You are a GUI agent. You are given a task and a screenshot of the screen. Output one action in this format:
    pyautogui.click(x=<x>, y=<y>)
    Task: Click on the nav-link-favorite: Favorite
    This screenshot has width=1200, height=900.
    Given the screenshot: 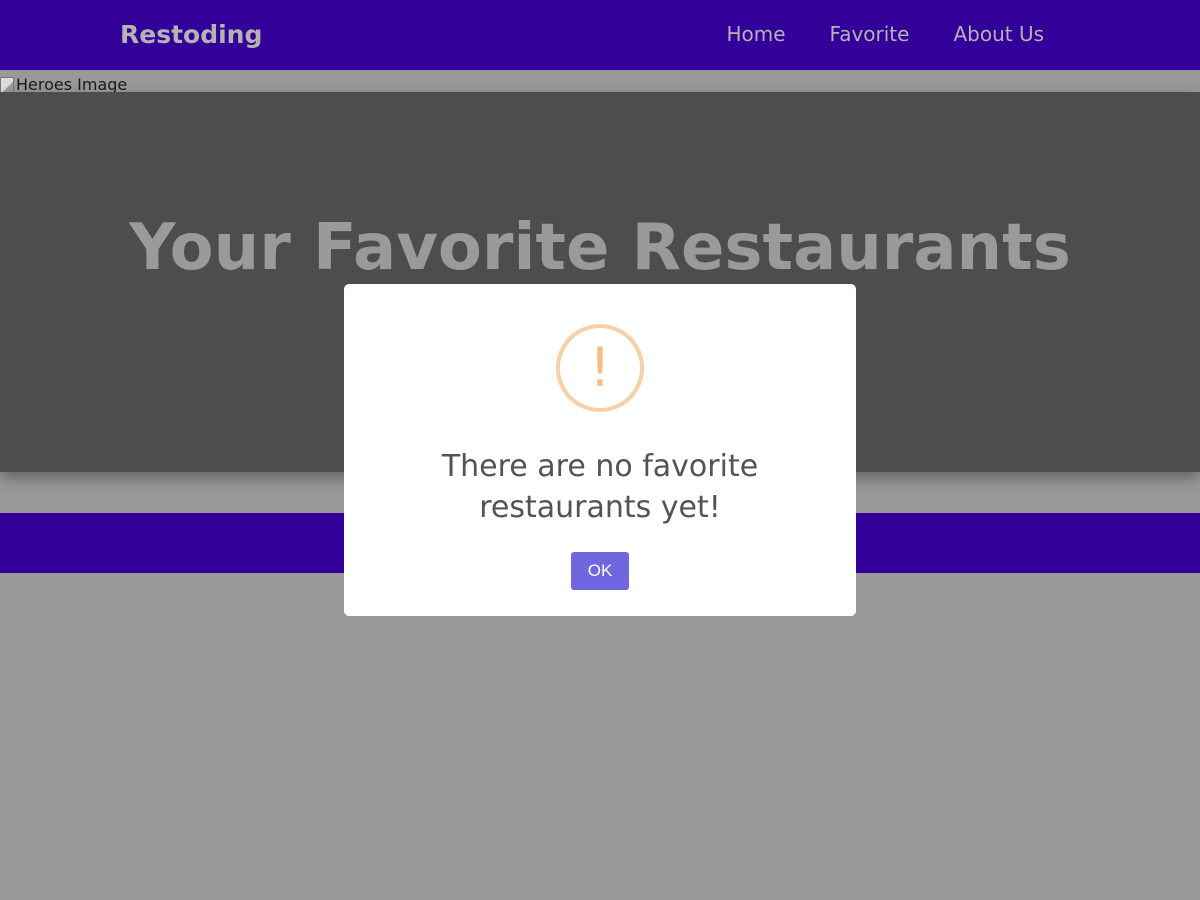 What is the action you would take?
    pyautogui.click(x=870, y=34)
    